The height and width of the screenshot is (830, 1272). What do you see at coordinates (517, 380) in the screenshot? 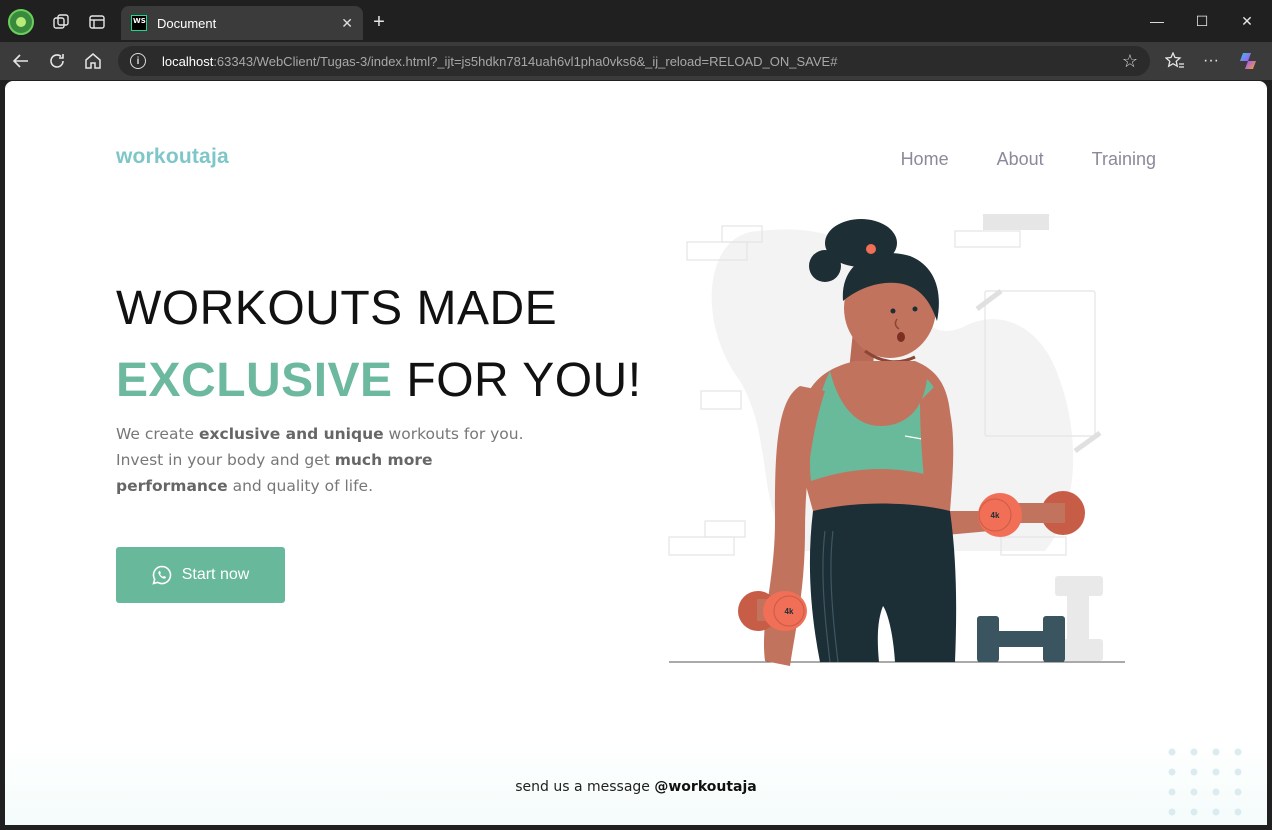
I see `hero-line-2-rest: FOR YOU!` at bounding box center [517, 380].